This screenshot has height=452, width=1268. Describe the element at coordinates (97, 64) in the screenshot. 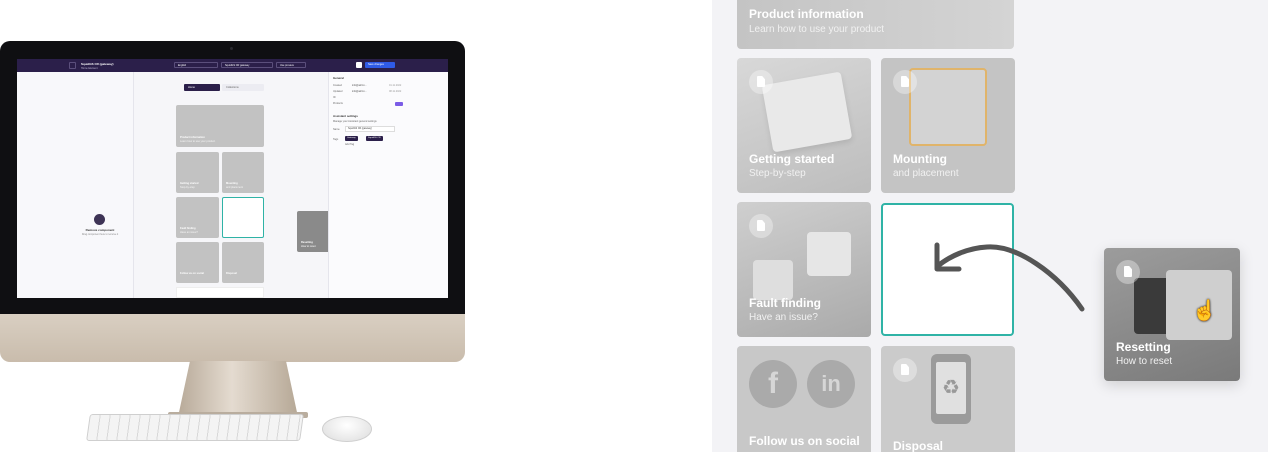

I see `app-title: SquidGS CR (gateway)` at that location.